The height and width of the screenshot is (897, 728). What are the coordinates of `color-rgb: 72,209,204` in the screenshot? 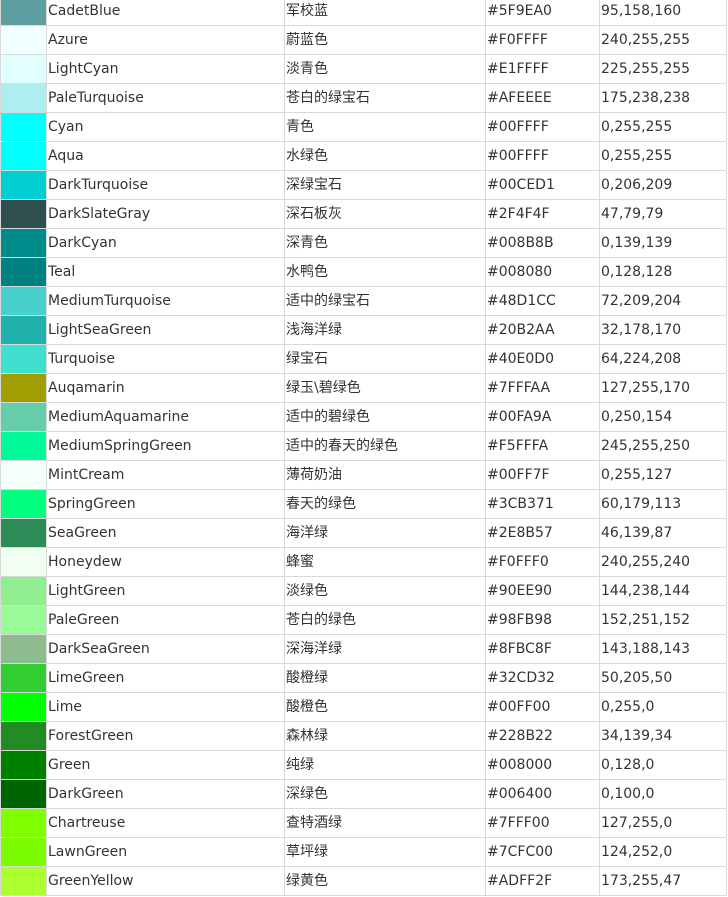 It's located at (663, 301).